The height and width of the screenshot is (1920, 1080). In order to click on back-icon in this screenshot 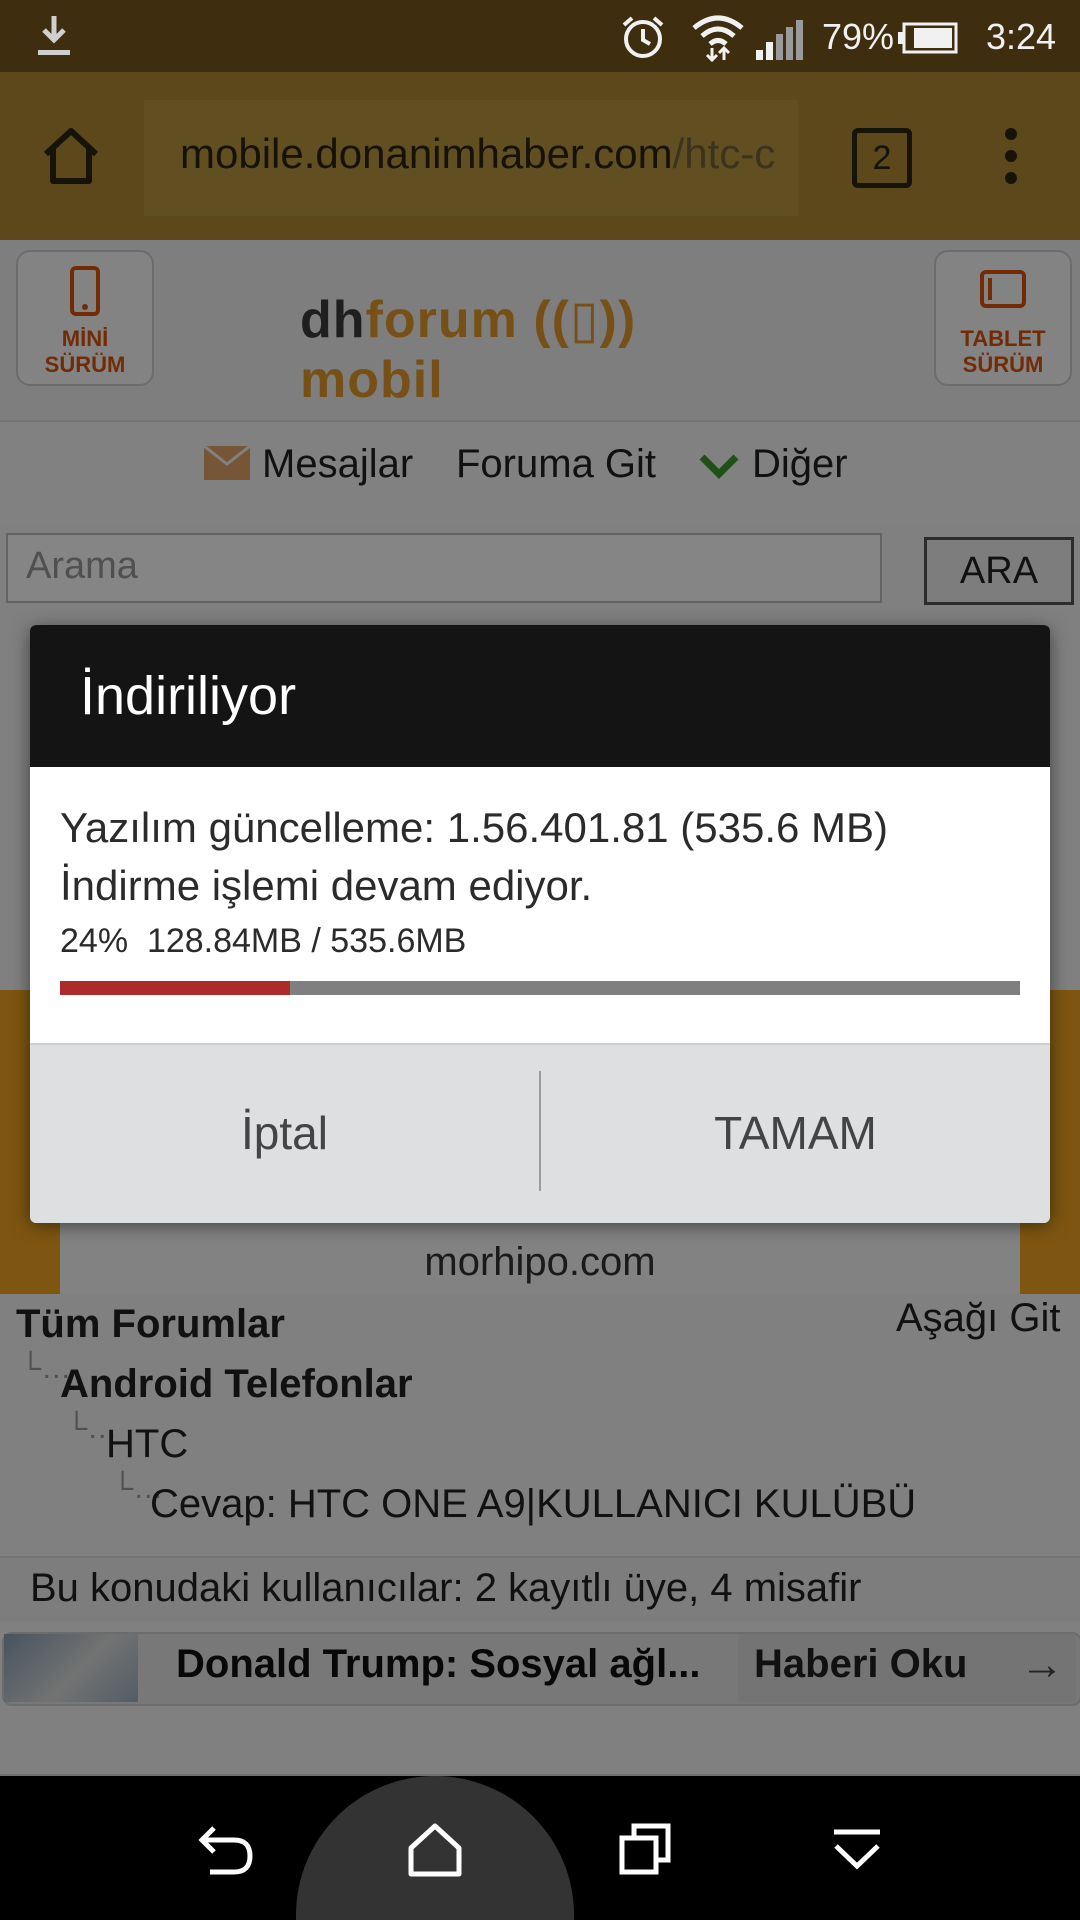, I will do `click(226, 1849)`.